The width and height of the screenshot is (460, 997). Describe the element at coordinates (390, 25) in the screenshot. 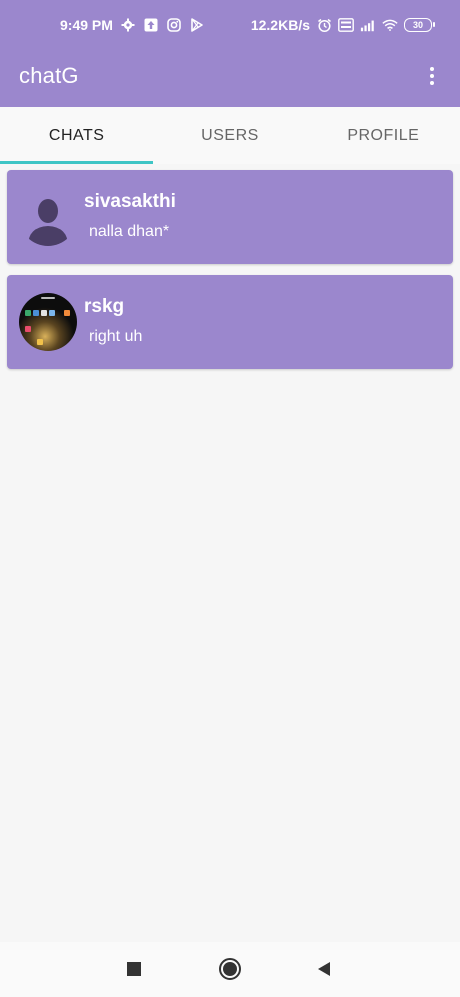

I see `wifi-icon` at that location.